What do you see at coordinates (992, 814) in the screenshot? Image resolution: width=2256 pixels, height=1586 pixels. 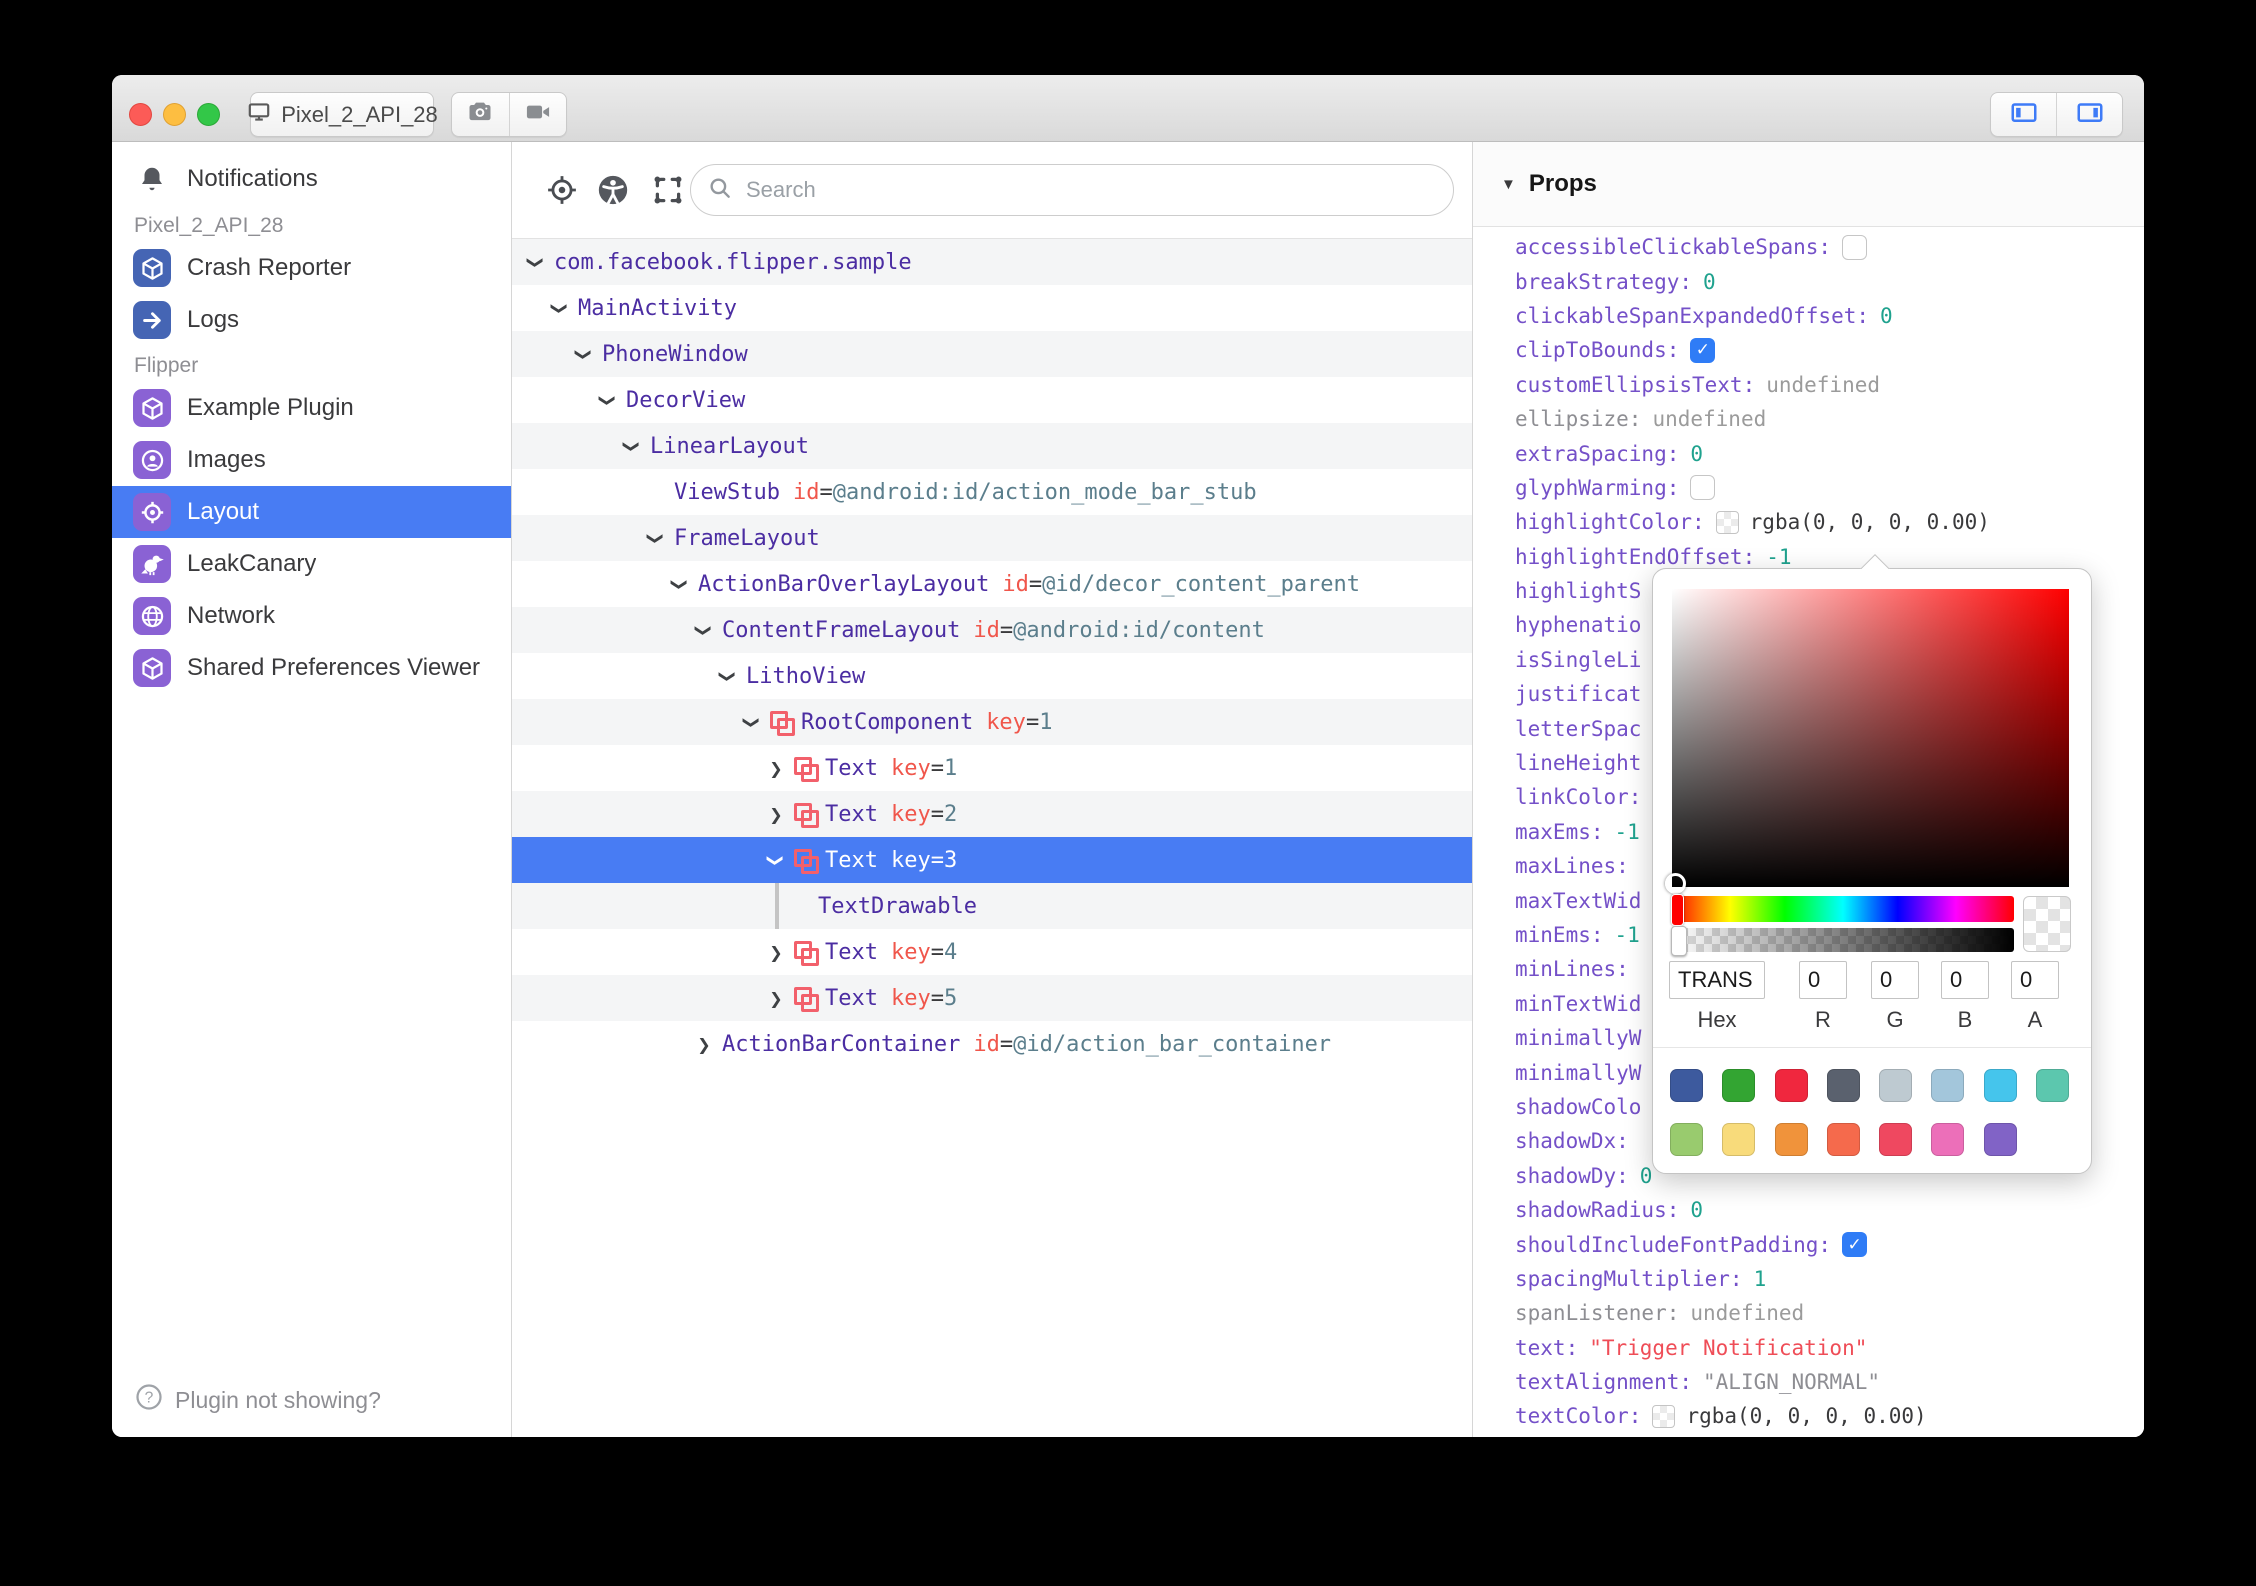 I see `tree-row: ❯ Text key = 2` at bounding box center [992, 814].